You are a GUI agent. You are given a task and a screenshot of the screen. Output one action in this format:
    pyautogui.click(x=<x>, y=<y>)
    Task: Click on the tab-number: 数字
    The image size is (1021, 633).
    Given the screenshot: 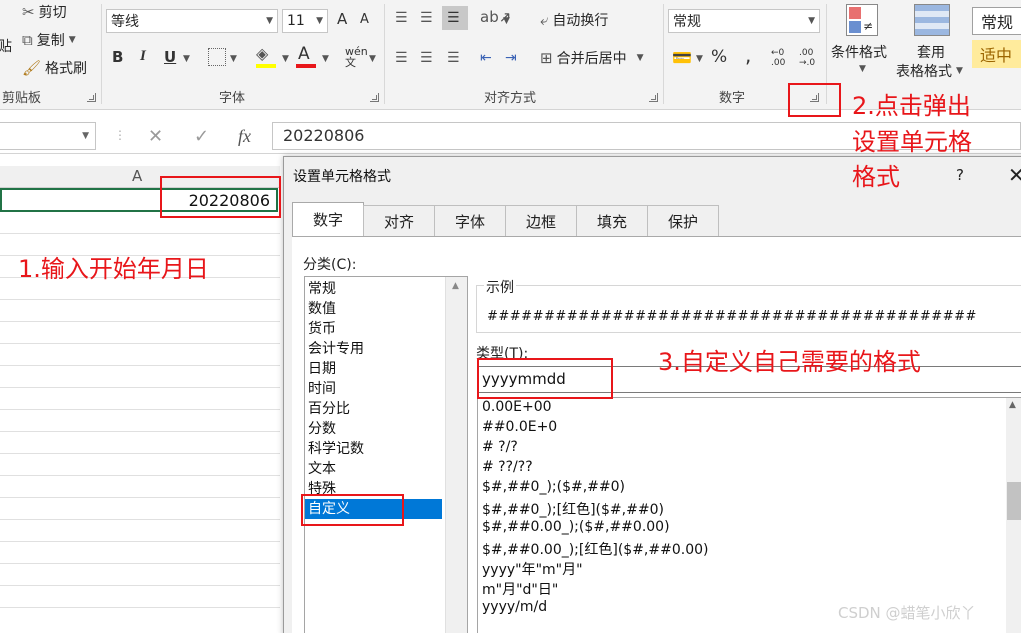 What is the action you would take?
    pyautogui.click(x=328, y=219)
    